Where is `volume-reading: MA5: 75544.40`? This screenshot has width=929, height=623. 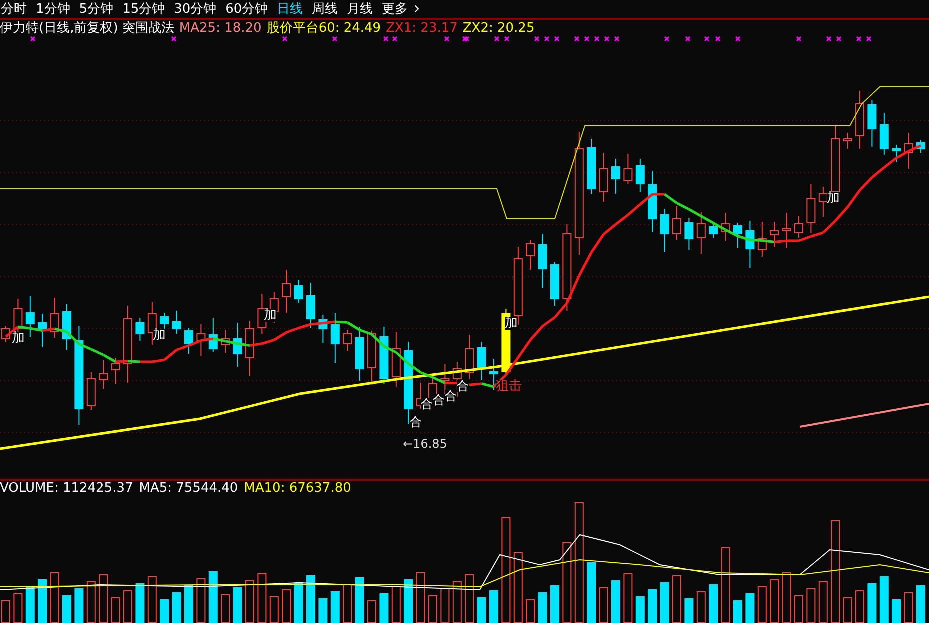
volume-reading: MA5: 75544.40 is located at coordinates (188, 489).